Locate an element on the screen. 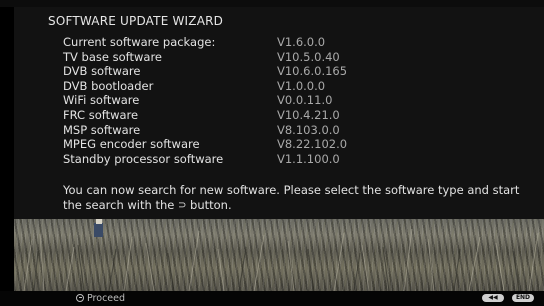  software-version: V8.103.0.0 is located at coordinates (308, 129).